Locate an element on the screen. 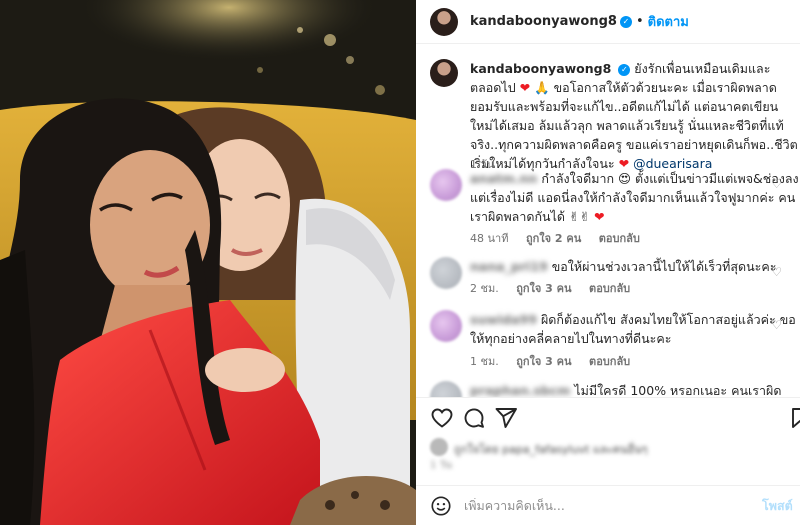 The height and width of the screenshot is (525, 800). add-comment-bar: โพสต์ is located at coordinates (608, 505).